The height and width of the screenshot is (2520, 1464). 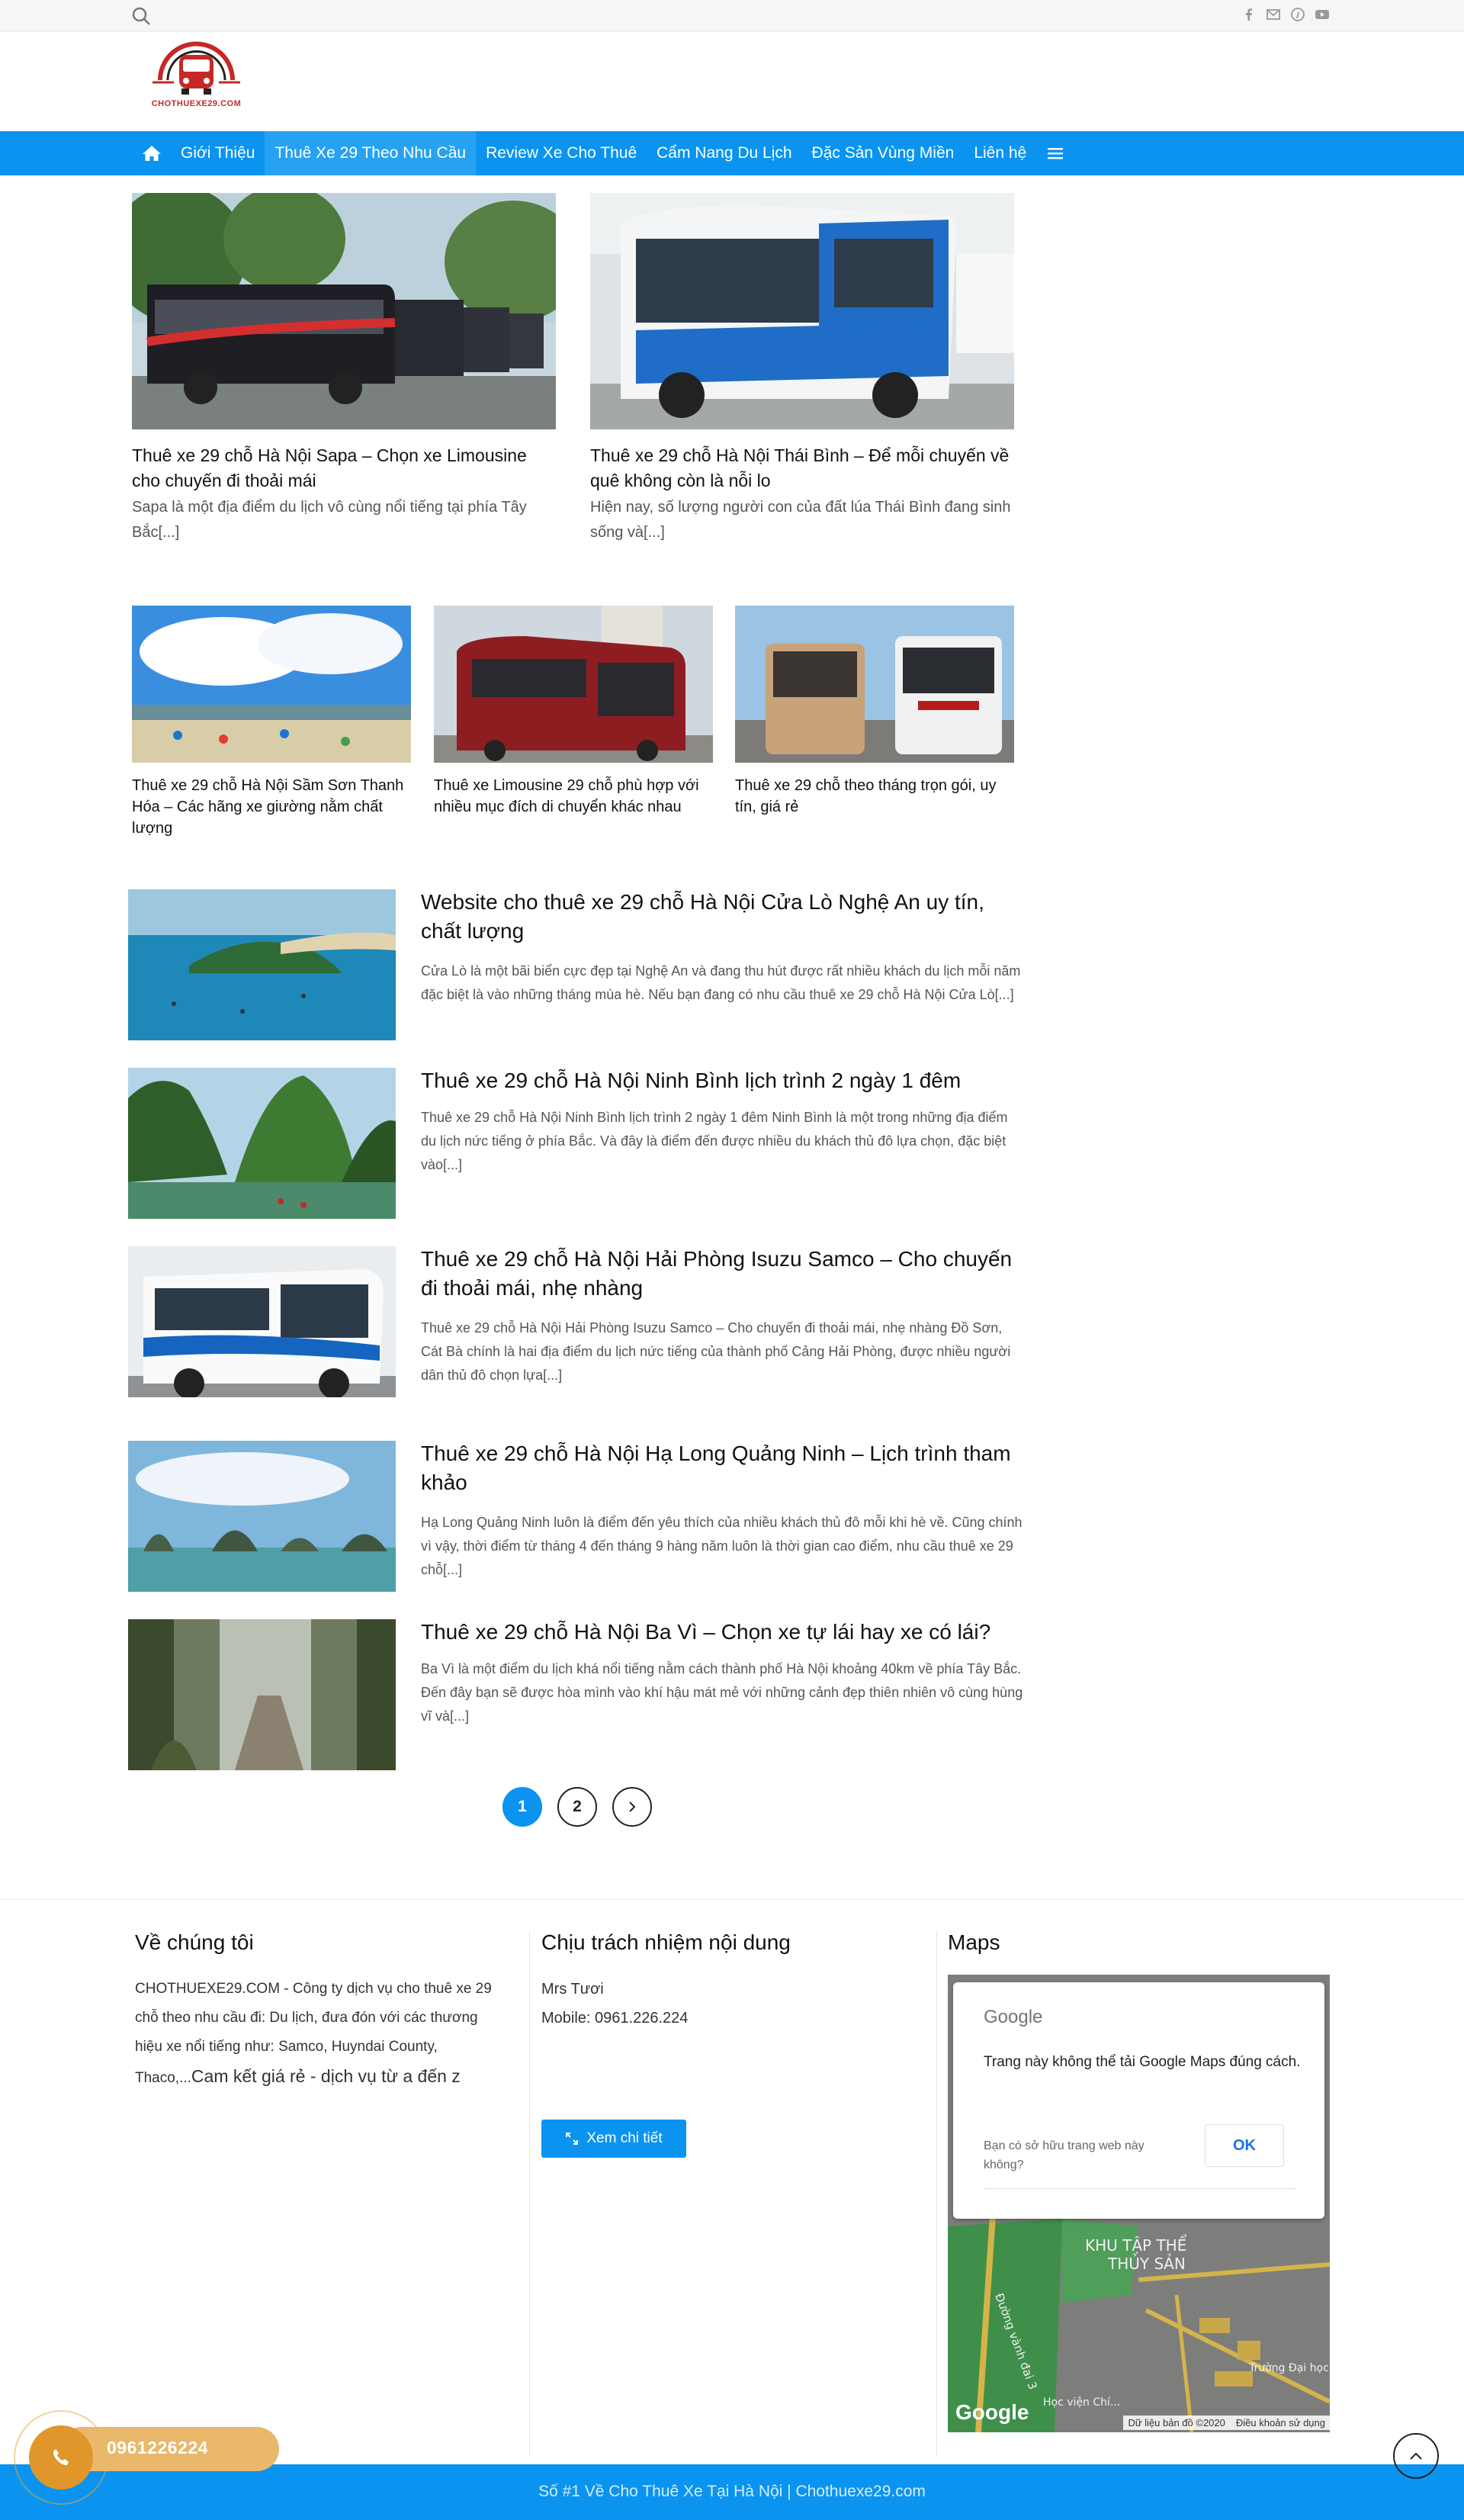 What do you see at coordinates (157, 2448) in the screenshot?
I see `call-number: 0961226224` at bounding box center [157, 2448].